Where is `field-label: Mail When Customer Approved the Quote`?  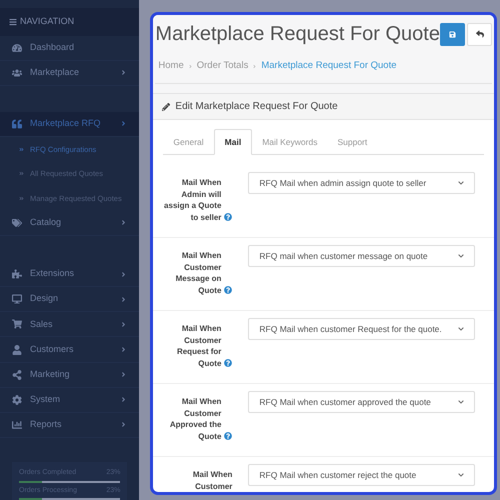
field-label: Mail When Customer Approved the Quote is located at coordinates (195, 419).